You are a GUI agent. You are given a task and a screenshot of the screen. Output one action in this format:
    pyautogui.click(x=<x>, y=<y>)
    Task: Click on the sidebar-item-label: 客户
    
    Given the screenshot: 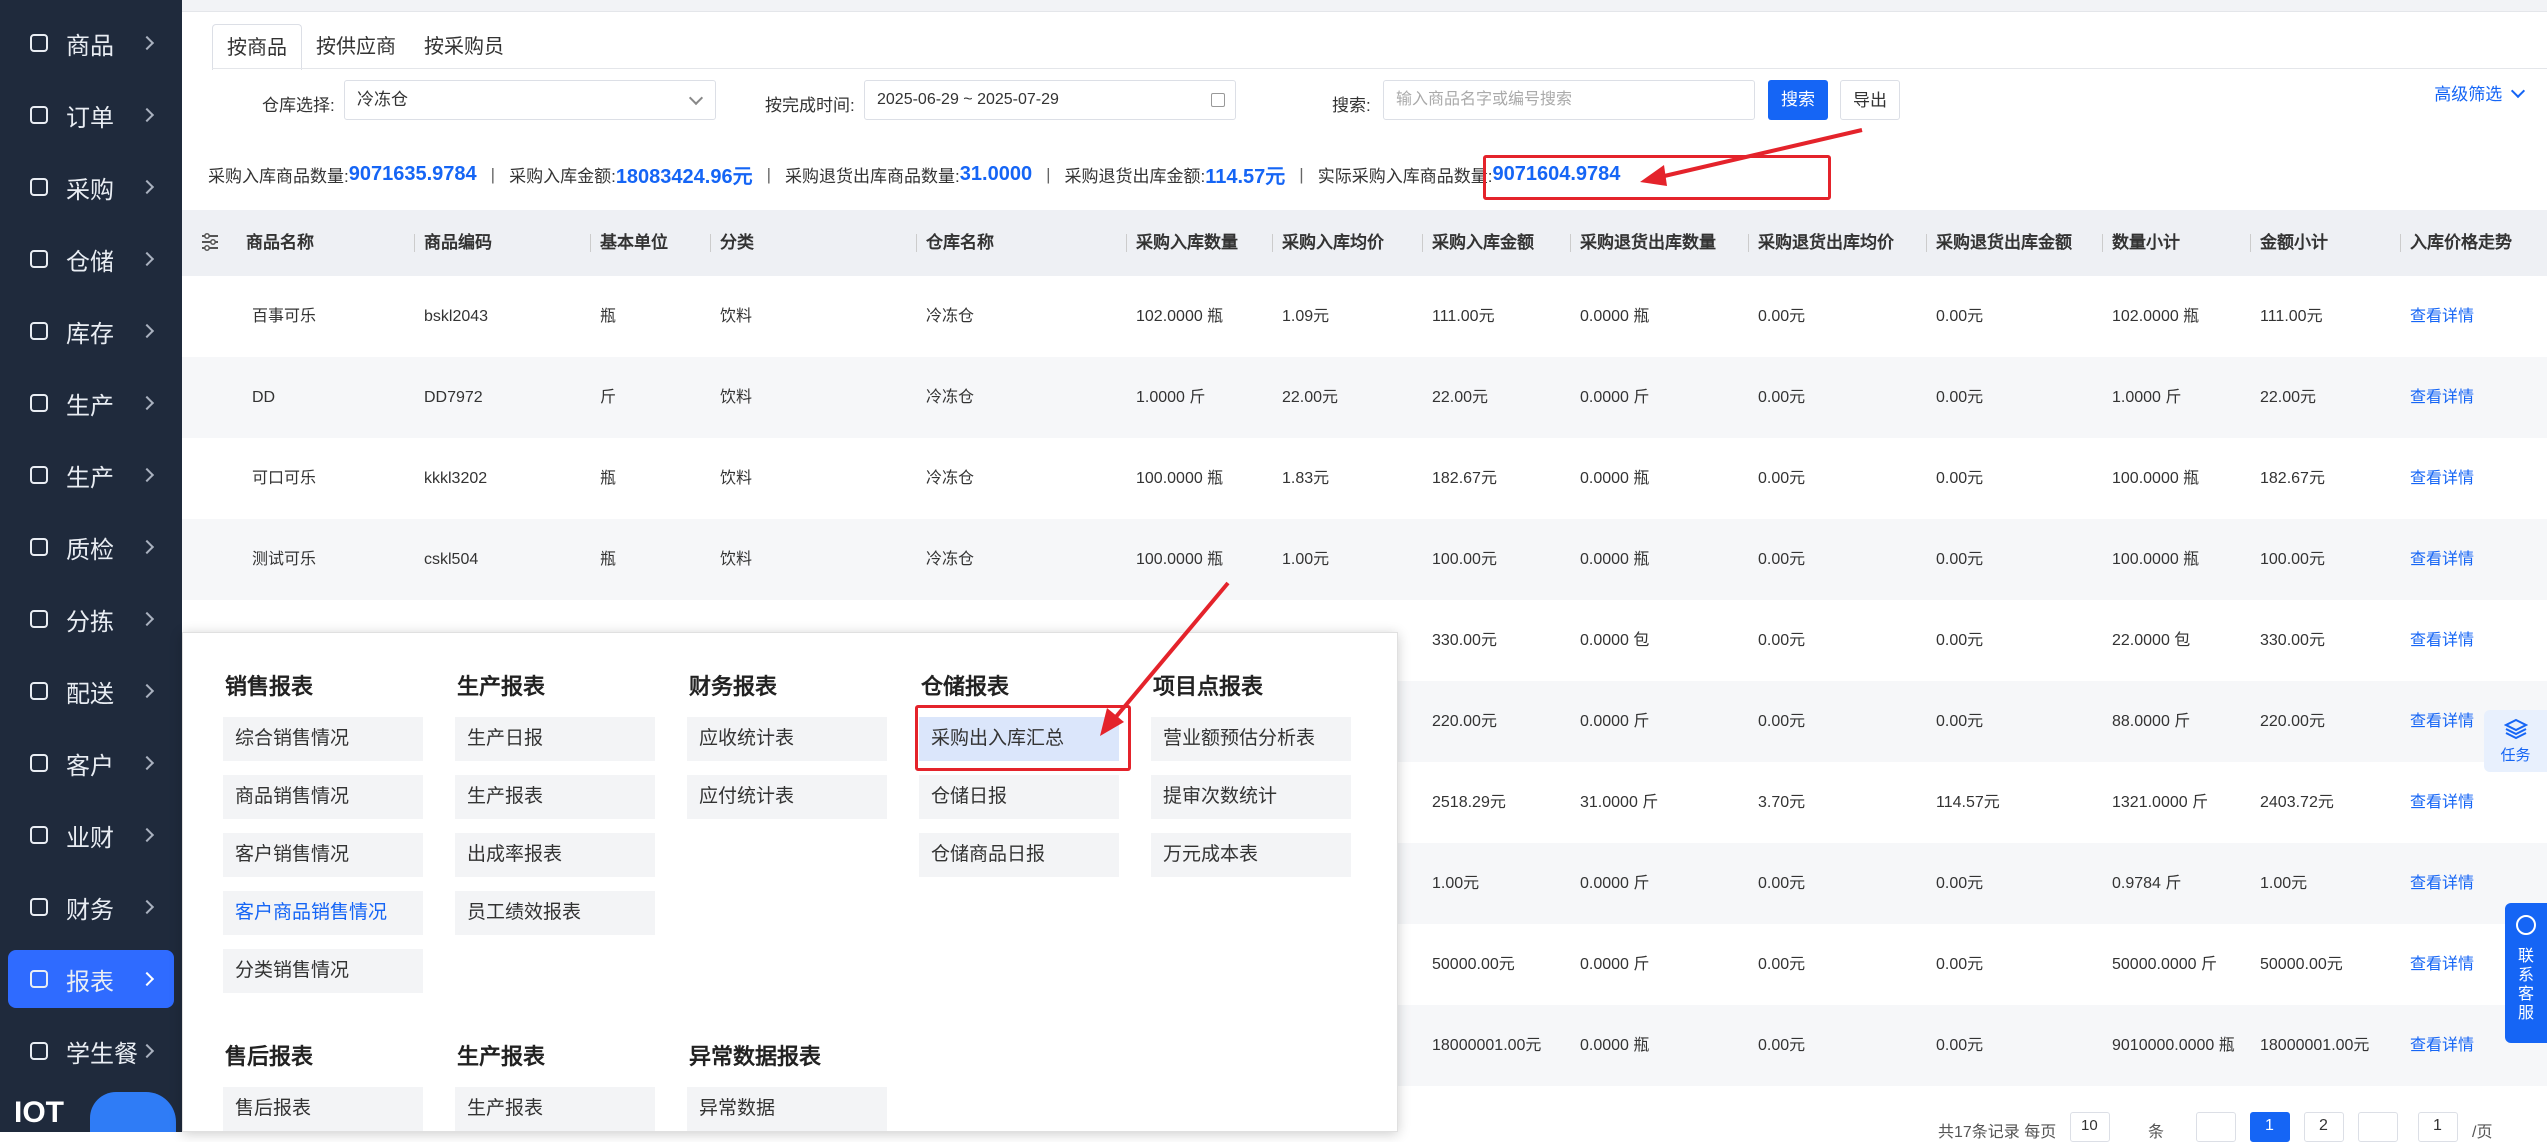 What is the action you would take?
    pyautogui.click(x=90, y=766)
    